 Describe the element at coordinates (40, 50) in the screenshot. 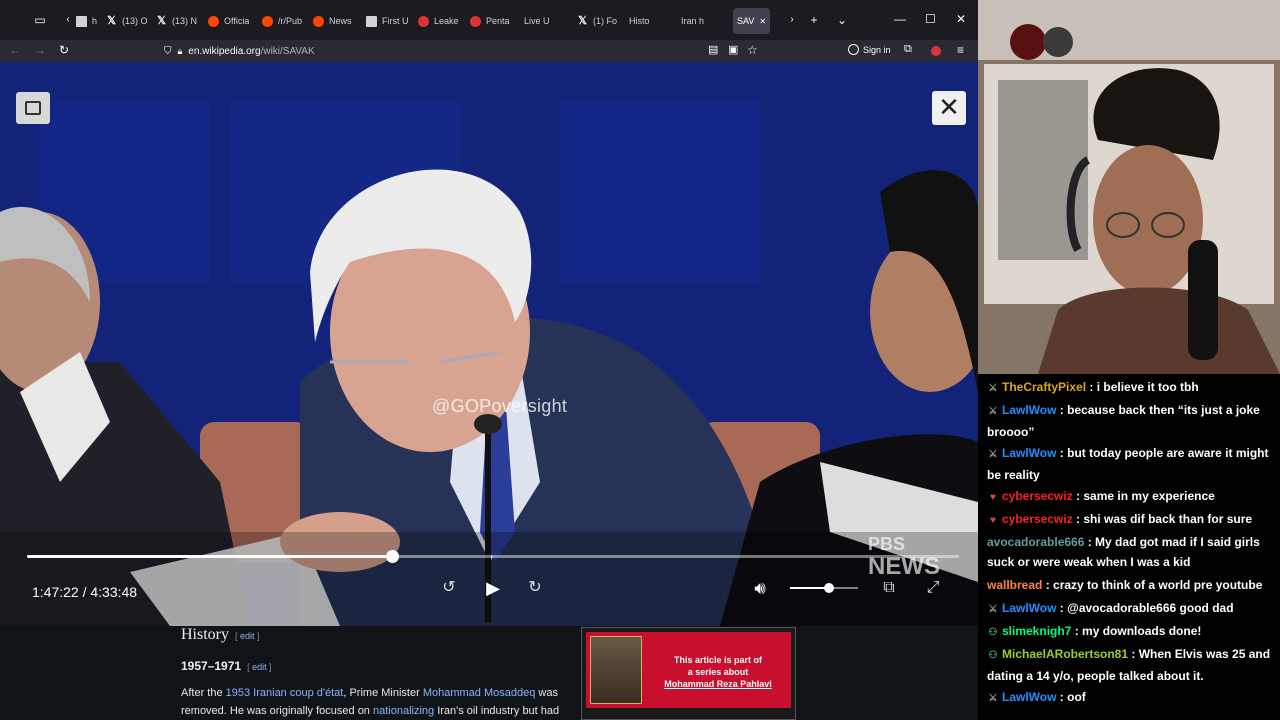

I see `forward-icon: →` at that location.